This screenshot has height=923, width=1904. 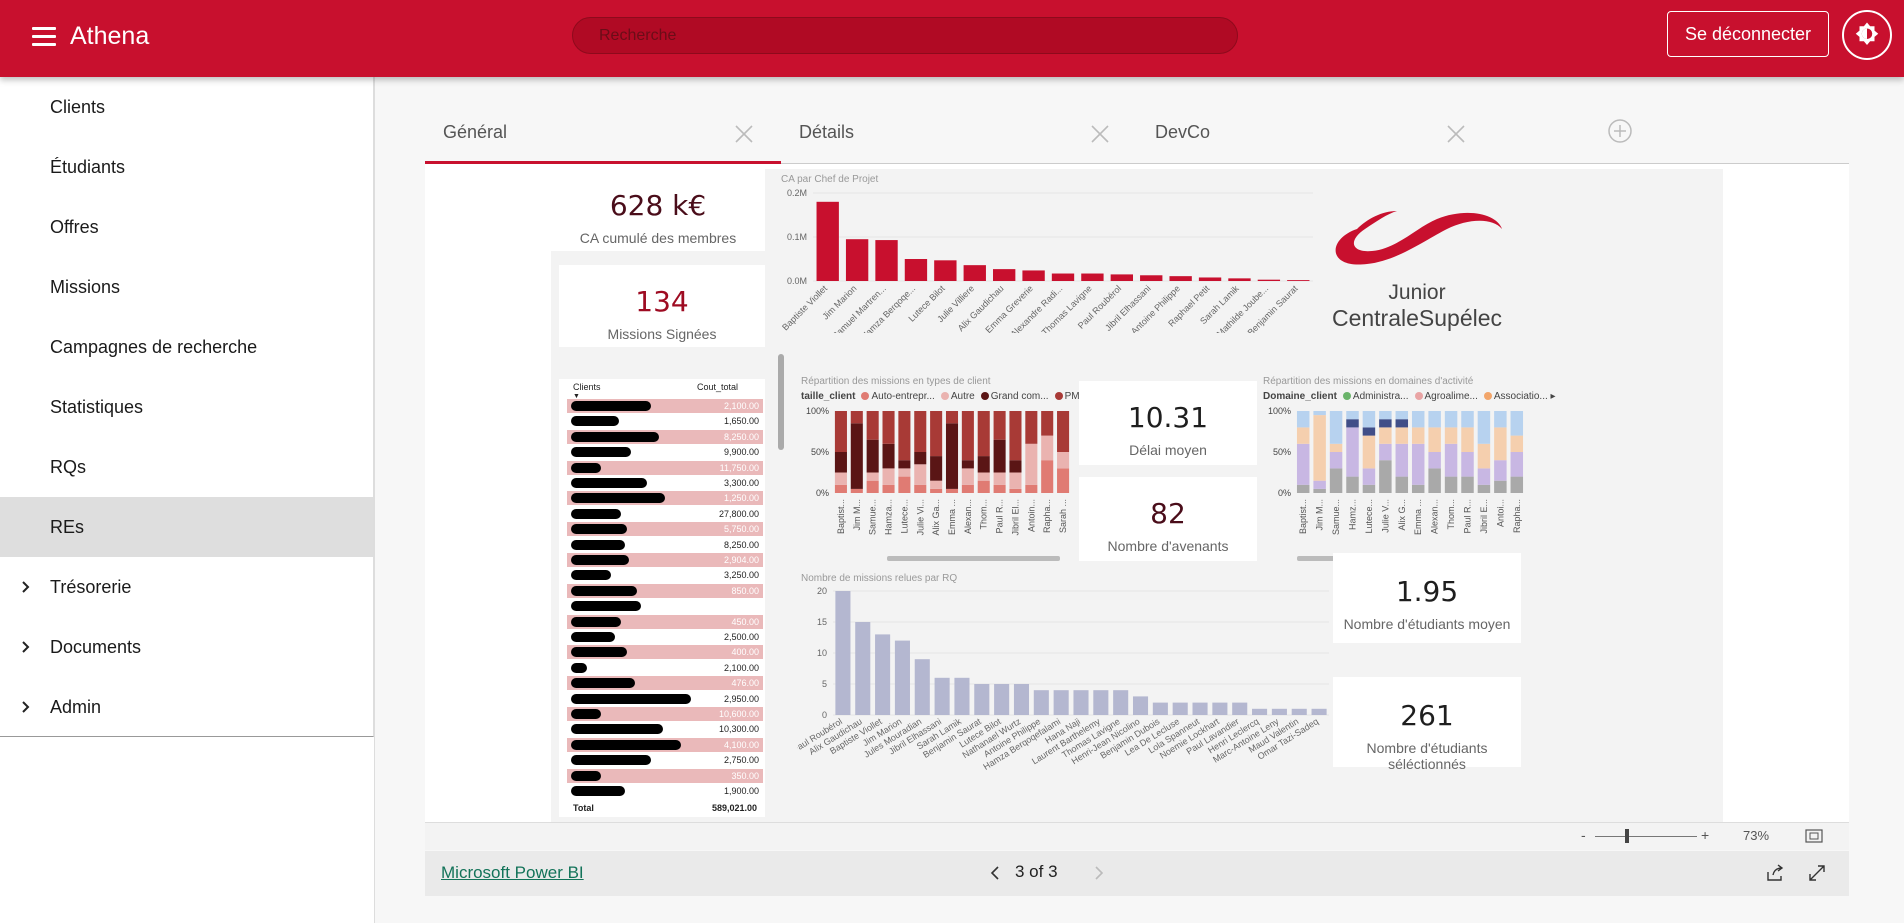 What do you see at coordinates (1620, 131) in the screenshot?
I see `add-tab-icon` at bounding box center [1620, 131].